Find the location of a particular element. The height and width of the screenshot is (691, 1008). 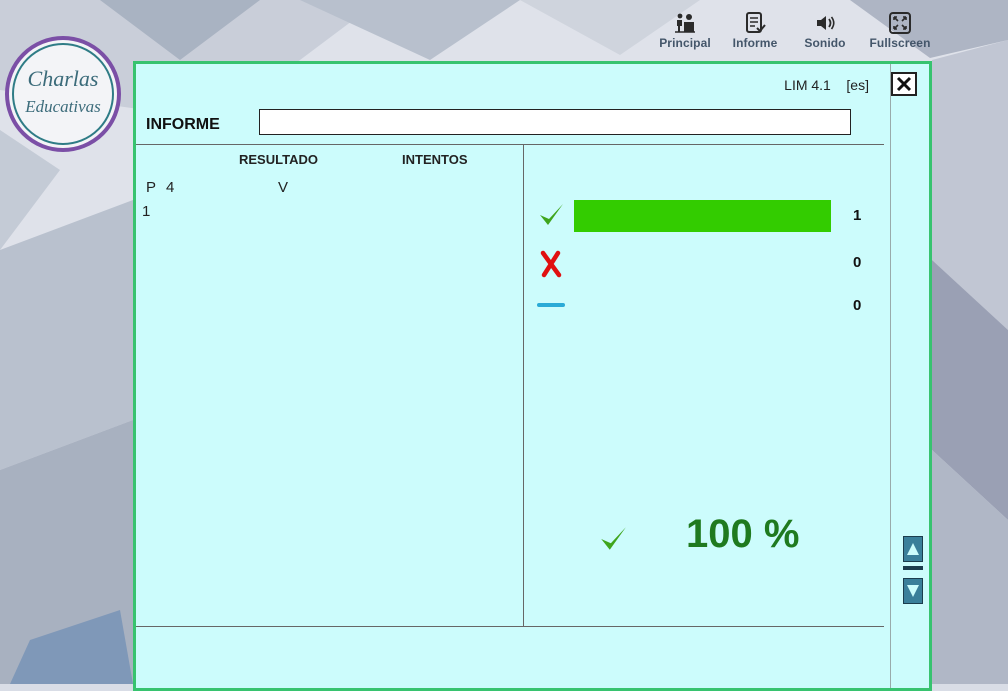

arrow-up-icon is located at coordinates (913, 549).